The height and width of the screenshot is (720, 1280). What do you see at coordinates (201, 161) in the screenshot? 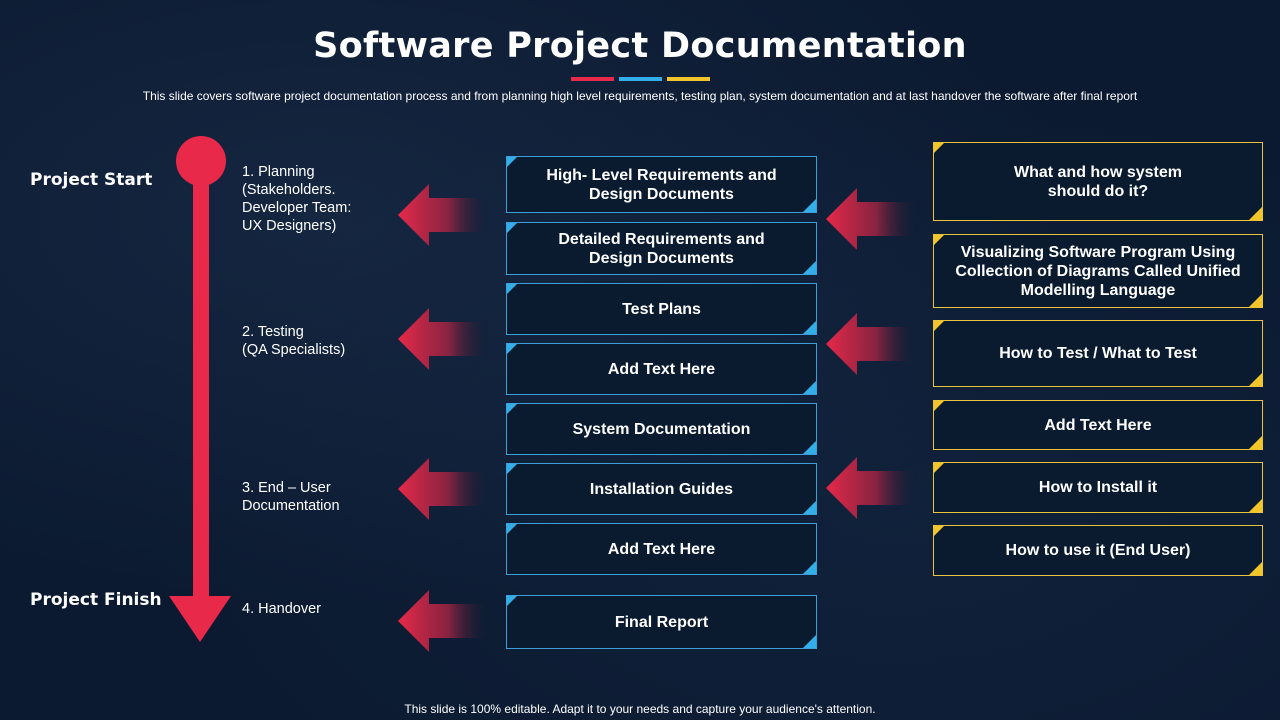
I see `timeline-start-dot` at bounding box center [201, 161].